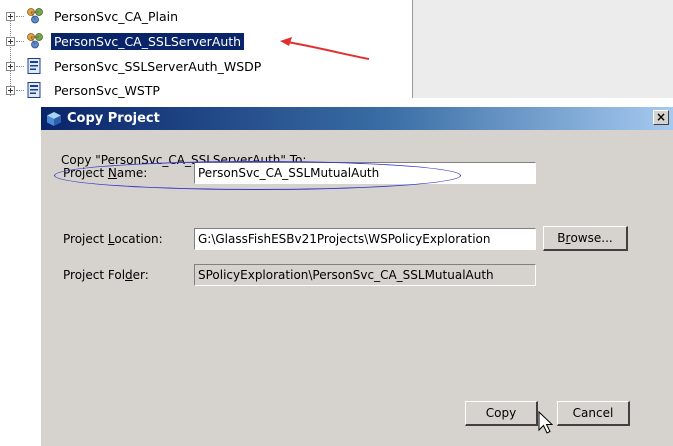 This screenshot has height=446, width=673. Describe the element at coordinates (325, 48) in the screenshot. I see `annotation-arrow-icon` at that location.